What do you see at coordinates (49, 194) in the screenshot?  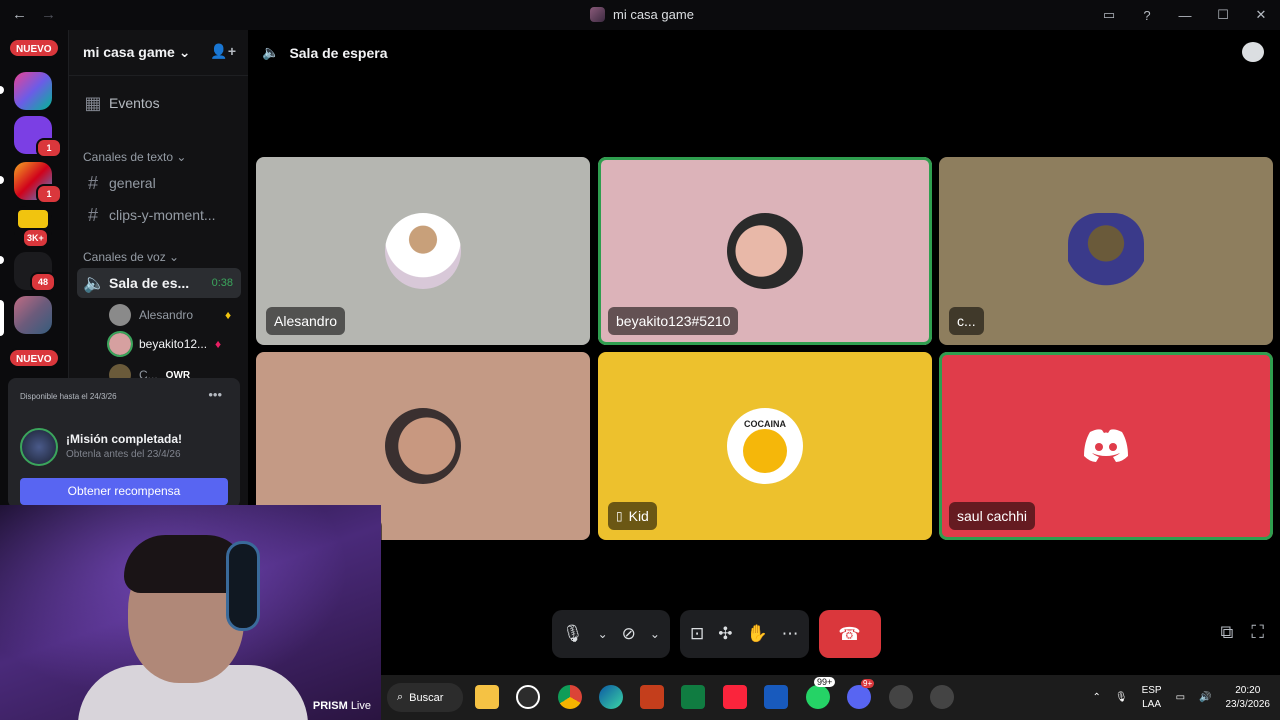 I see `mention-count: 1` at bounding box center [49, 194].